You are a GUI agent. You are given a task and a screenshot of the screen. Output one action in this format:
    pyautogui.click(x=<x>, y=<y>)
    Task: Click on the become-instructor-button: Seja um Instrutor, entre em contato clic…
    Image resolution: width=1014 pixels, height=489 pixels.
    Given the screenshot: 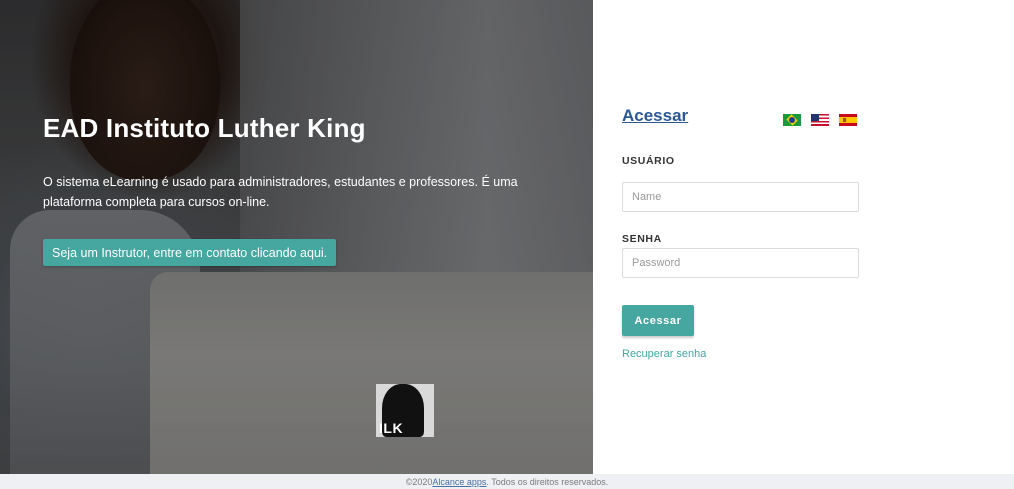 What is the action you would take?
    pyautogui.click(x=190, y=252)
    